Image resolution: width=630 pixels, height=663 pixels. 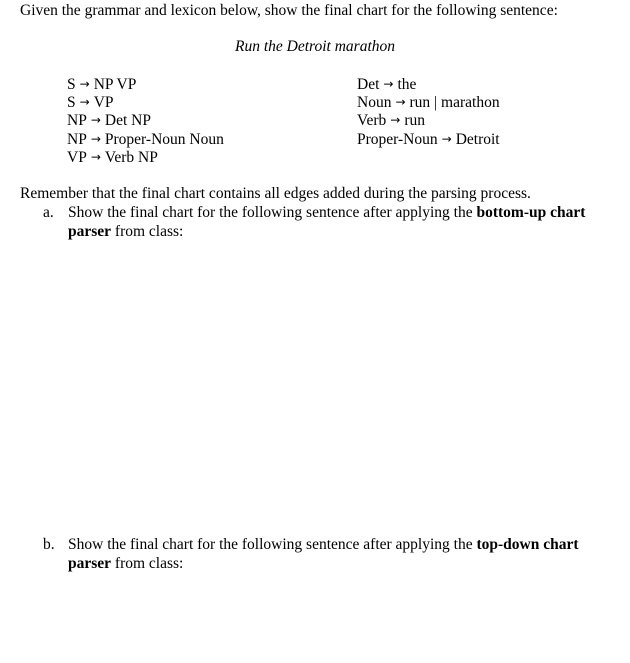 What do you see at coordinates (372, 121) in the screenshot?
I see `rule-lhs: Verb` at bounding box center [372, 121].